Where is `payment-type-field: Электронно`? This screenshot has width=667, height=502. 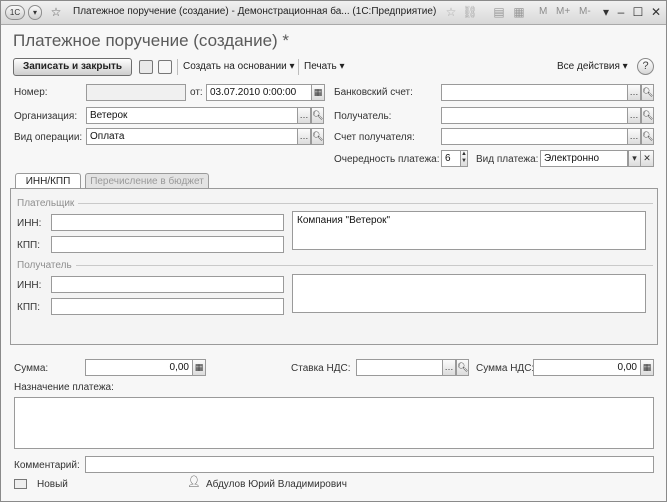
payment-type-field: Электронно is located at coordinates (584, 158).